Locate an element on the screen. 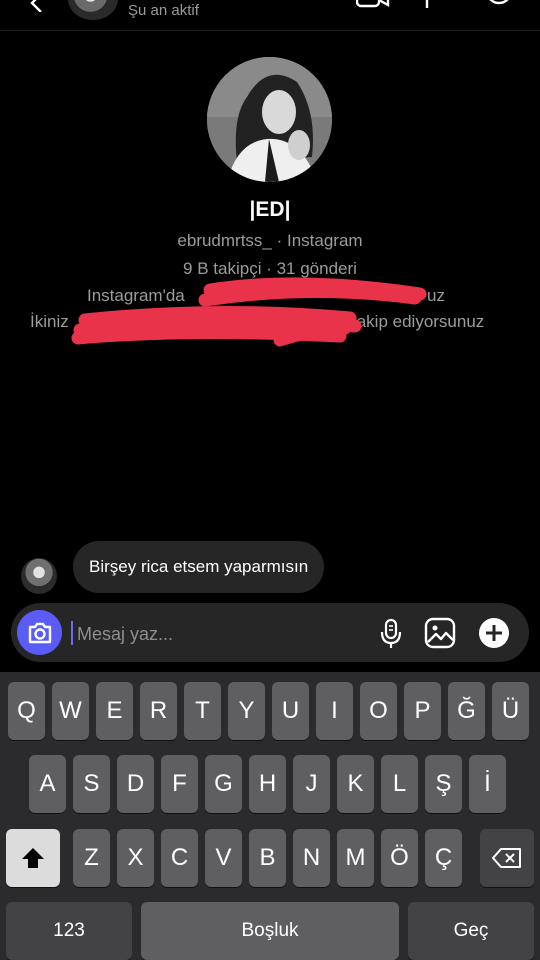 This screenshot has height=960, width=540. key-y: Y is located at coordinates (246, 711).